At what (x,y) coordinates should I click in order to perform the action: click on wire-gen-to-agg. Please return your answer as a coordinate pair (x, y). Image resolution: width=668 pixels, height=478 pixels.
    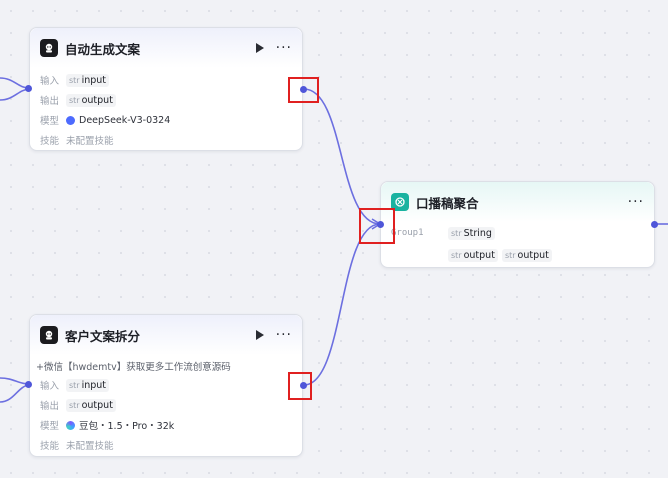
    Looking at the image, I should click on (342, 156).